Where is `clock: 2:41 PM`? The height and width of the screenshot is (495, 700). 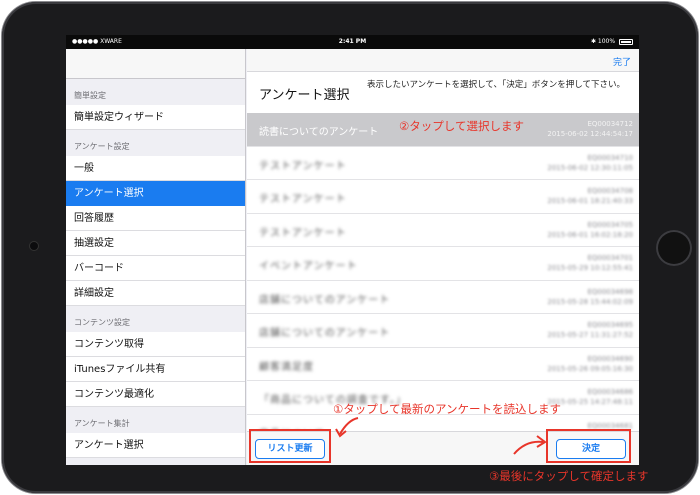 clock: 2:41 PM is located at coordinates (352, 41).